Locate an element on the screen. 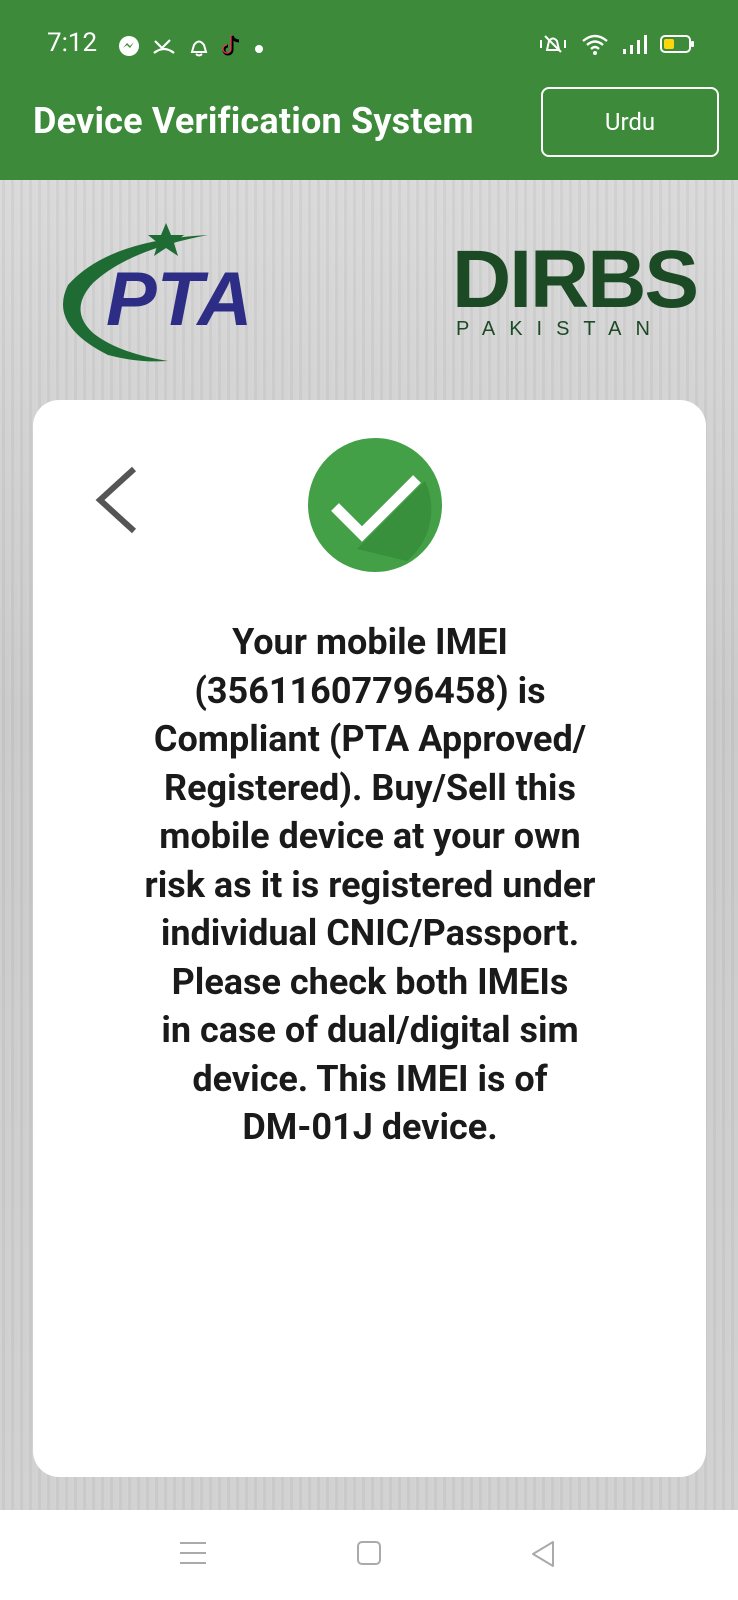 Image resolution: width=738 pixels, height=1600 pixels. wifi-icon is located at coordinates (595, 46).